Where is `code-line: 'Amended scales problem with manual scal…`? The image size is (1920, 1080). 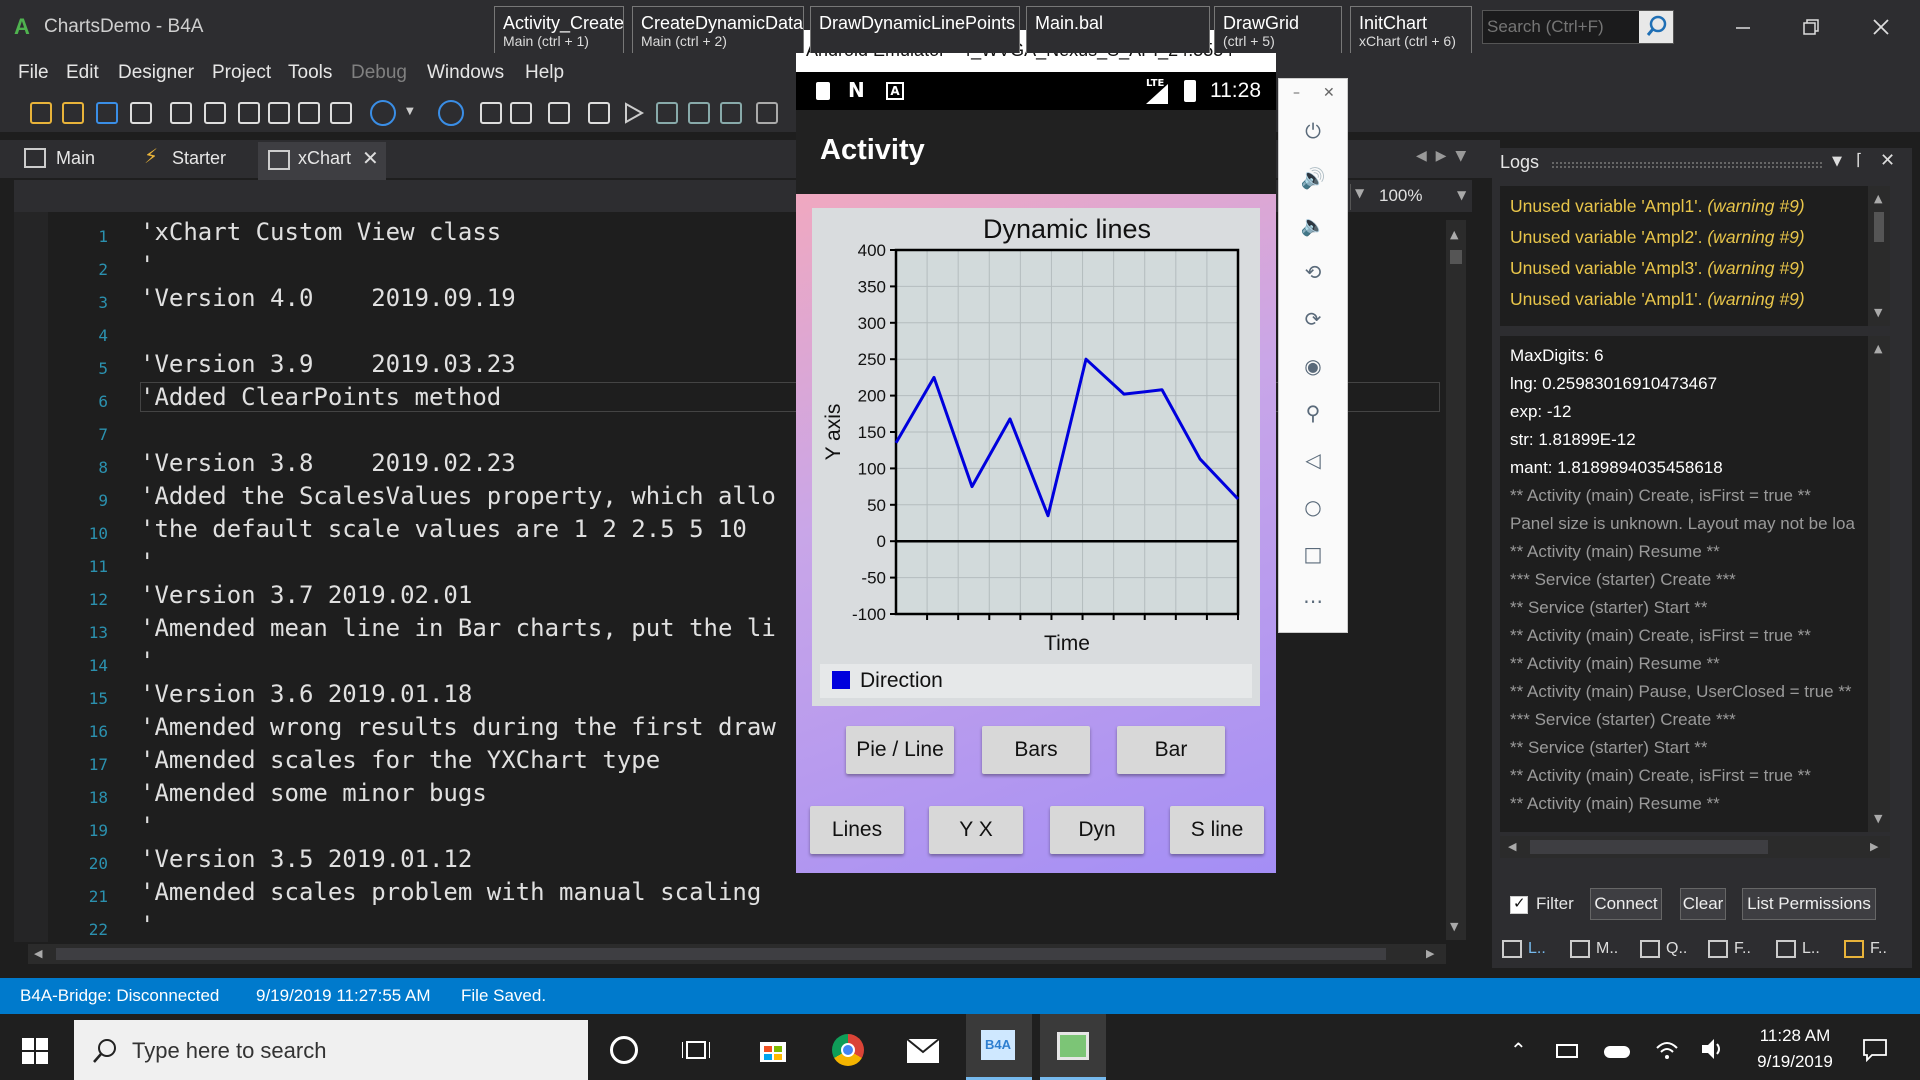
code-line: 'Amended scales problem with manual scal… is located at coordinates (450, 892).